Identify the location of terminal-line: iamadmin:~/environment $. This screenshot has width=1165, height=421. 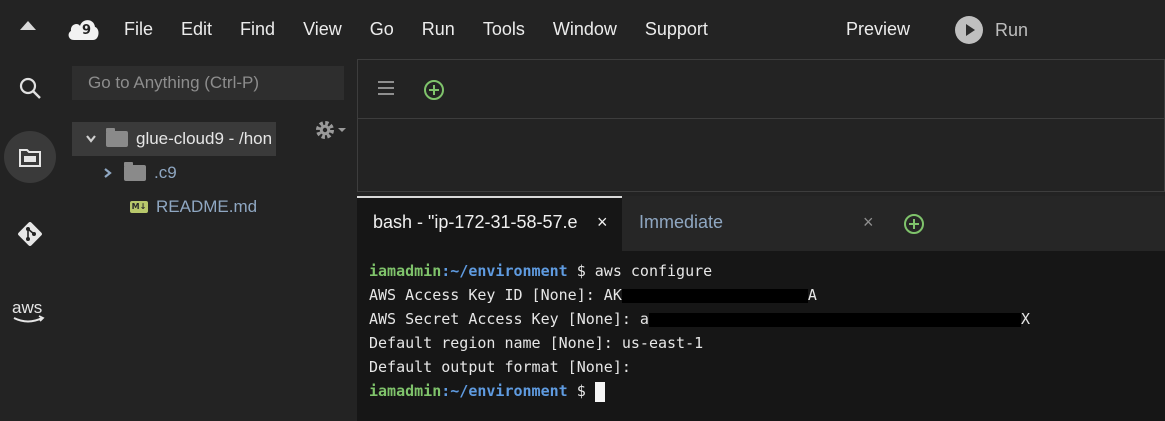
(699, 391).